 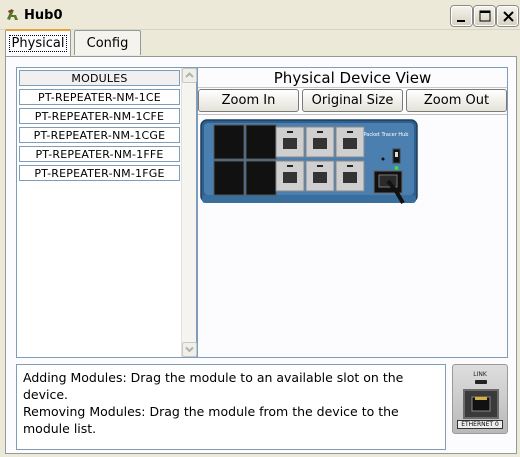 I want to click on window-title: Hub0, so click(x=43, y=15).